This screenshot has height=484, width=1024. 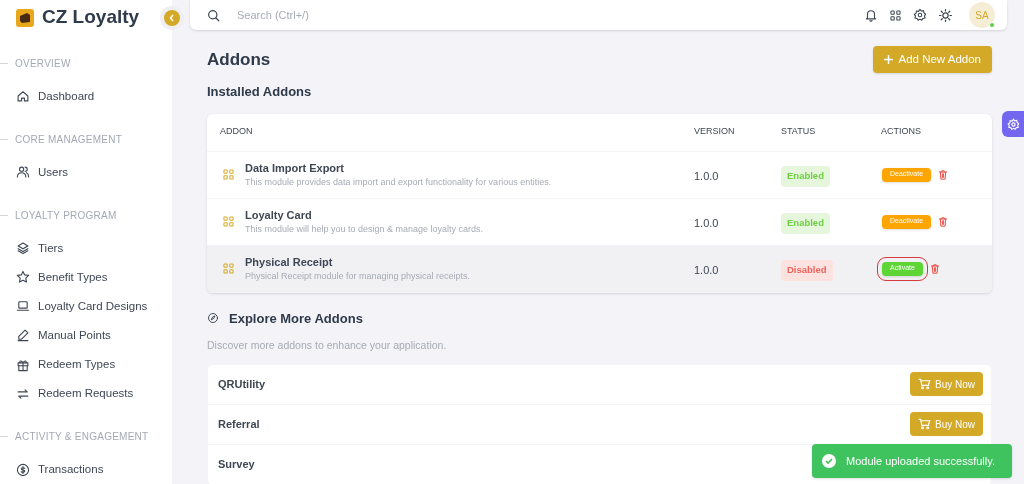 I want to click on addon-name: Referral, so click(x=239, y=424).